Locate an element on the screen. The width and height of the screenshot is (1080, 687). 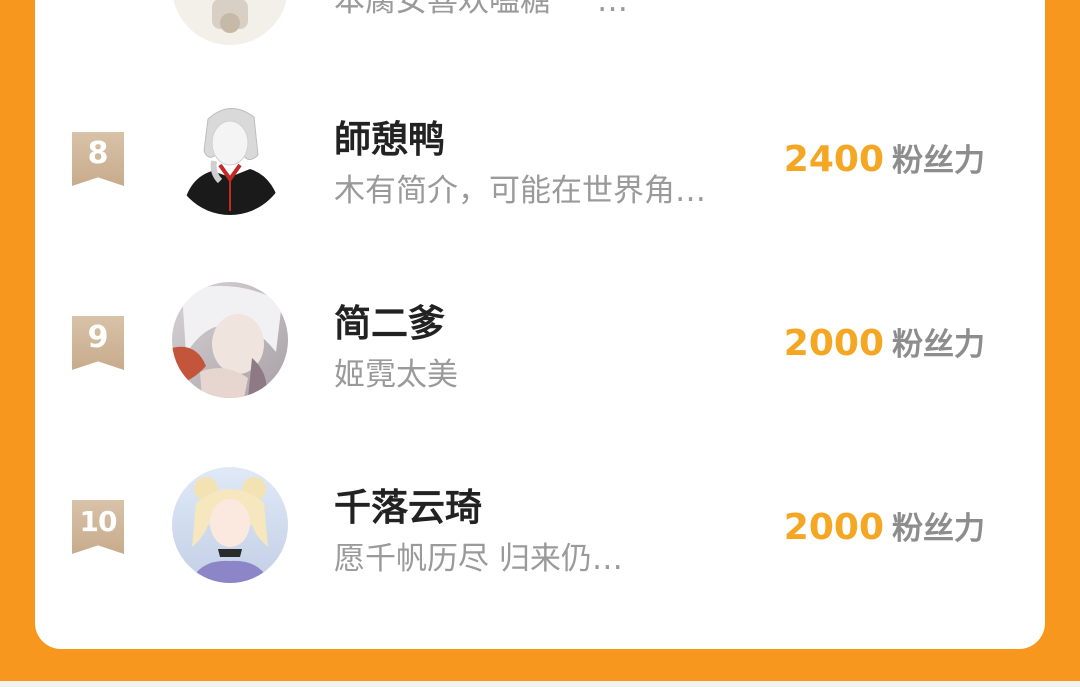
user-name: 简二爹 is located at coordinates (389, 323).